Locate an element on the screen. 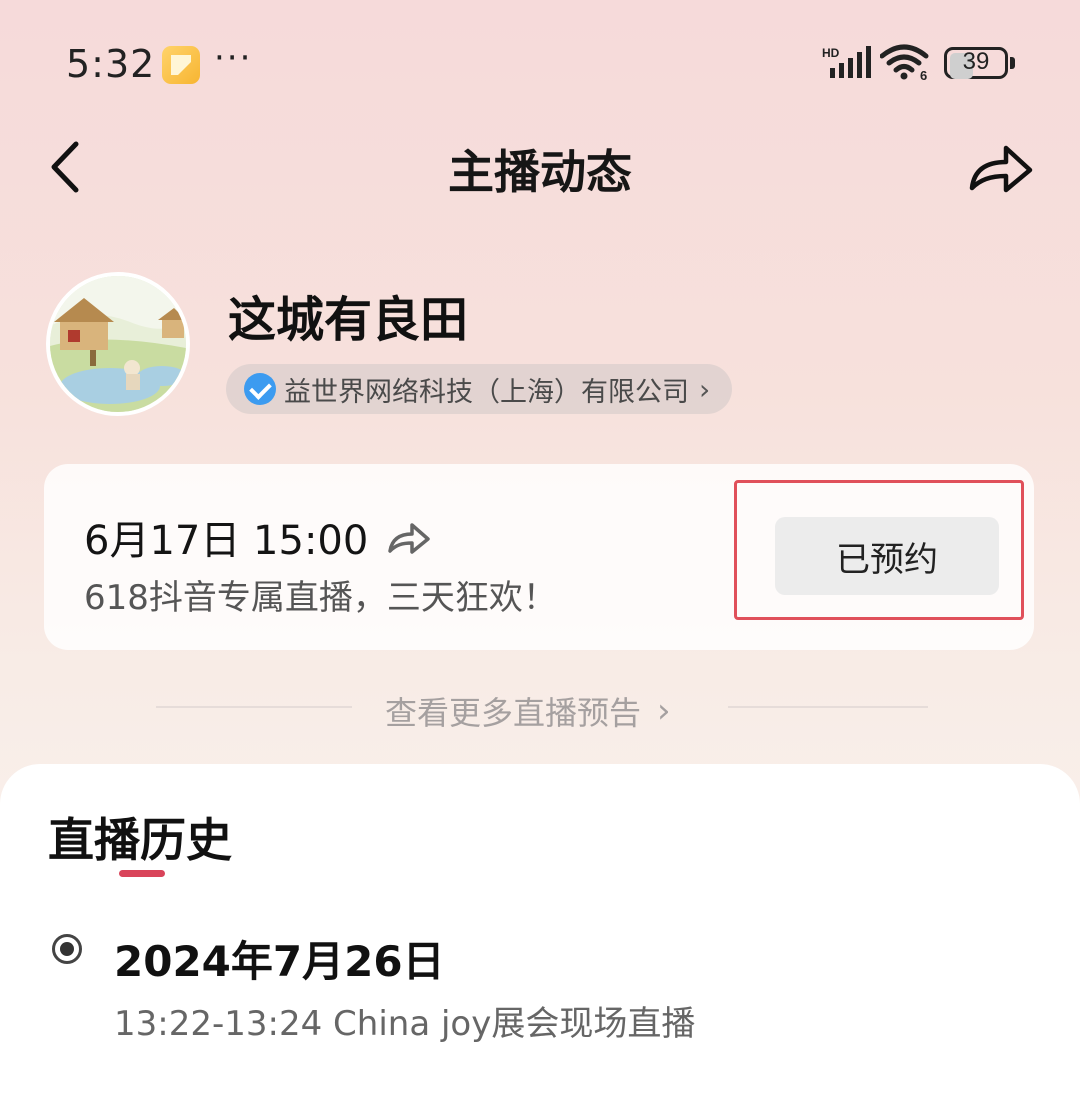 The width and height of the screenshot is (1080, 1113). more-previews-link: 查看更多直播预告 › is located at coordinates (528, 711).